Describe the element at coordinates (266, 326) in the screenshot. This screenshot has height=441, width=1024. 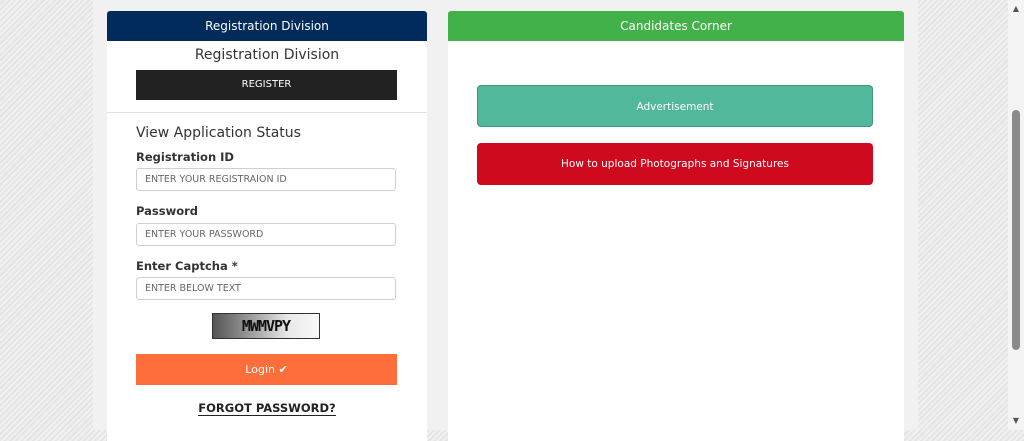
I see `captcha-image: MWMVPY` at that location.